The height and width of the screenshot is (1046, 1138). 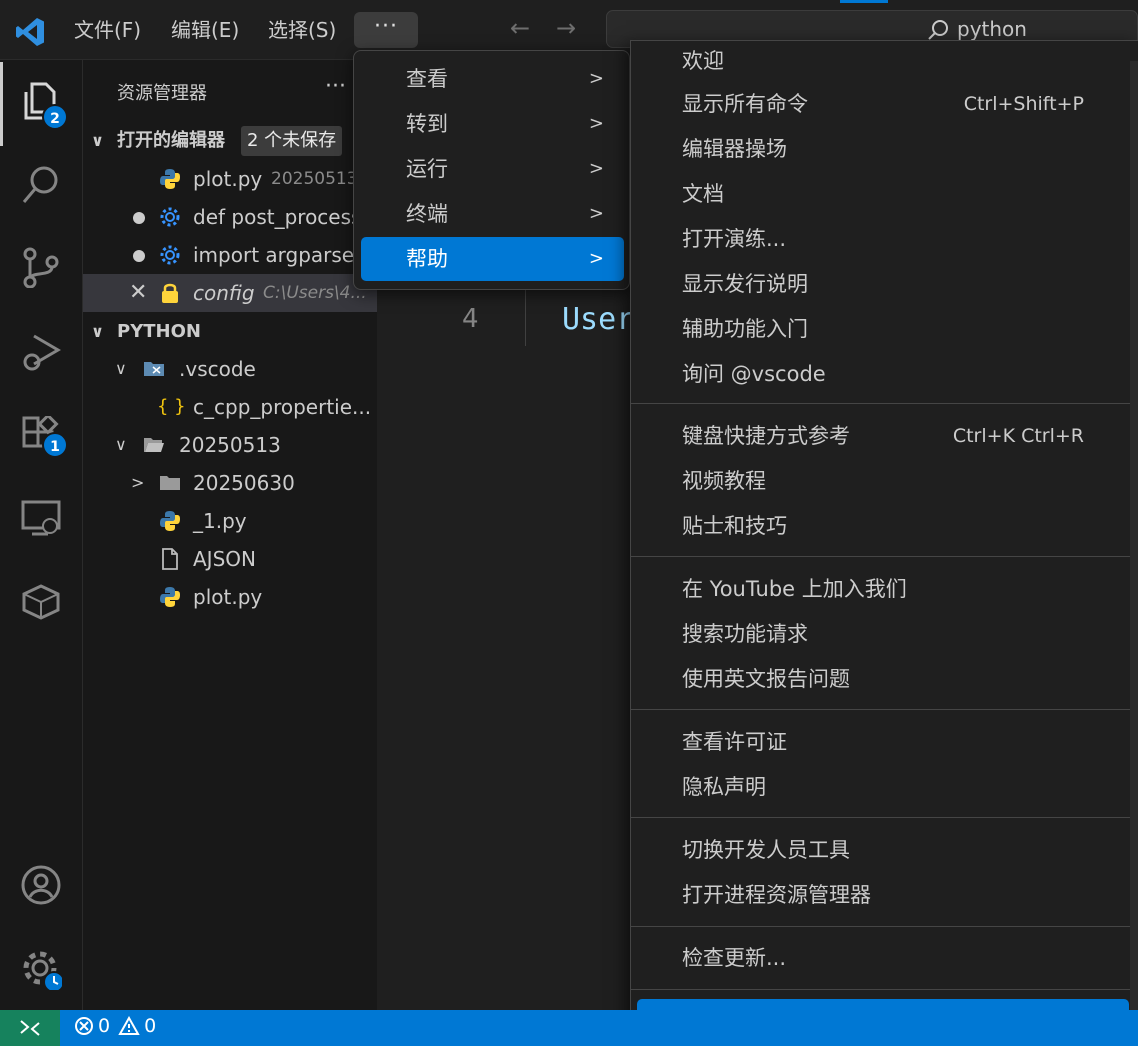 I want to click on folder-name: 20250630, so click(x=244, y=483).